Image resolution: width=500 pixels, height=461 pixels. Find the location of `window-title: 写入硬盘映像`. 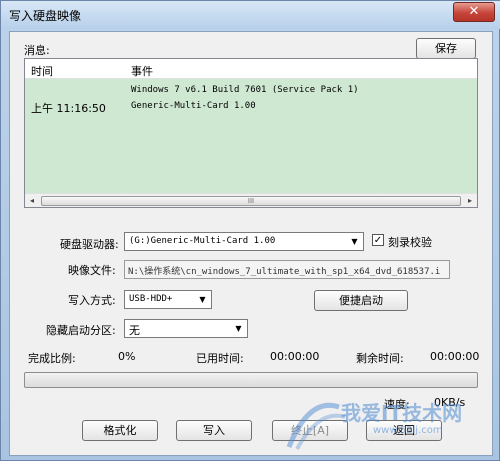

window-title: 写入硬盘映像 is located at coordinates (45, 16).